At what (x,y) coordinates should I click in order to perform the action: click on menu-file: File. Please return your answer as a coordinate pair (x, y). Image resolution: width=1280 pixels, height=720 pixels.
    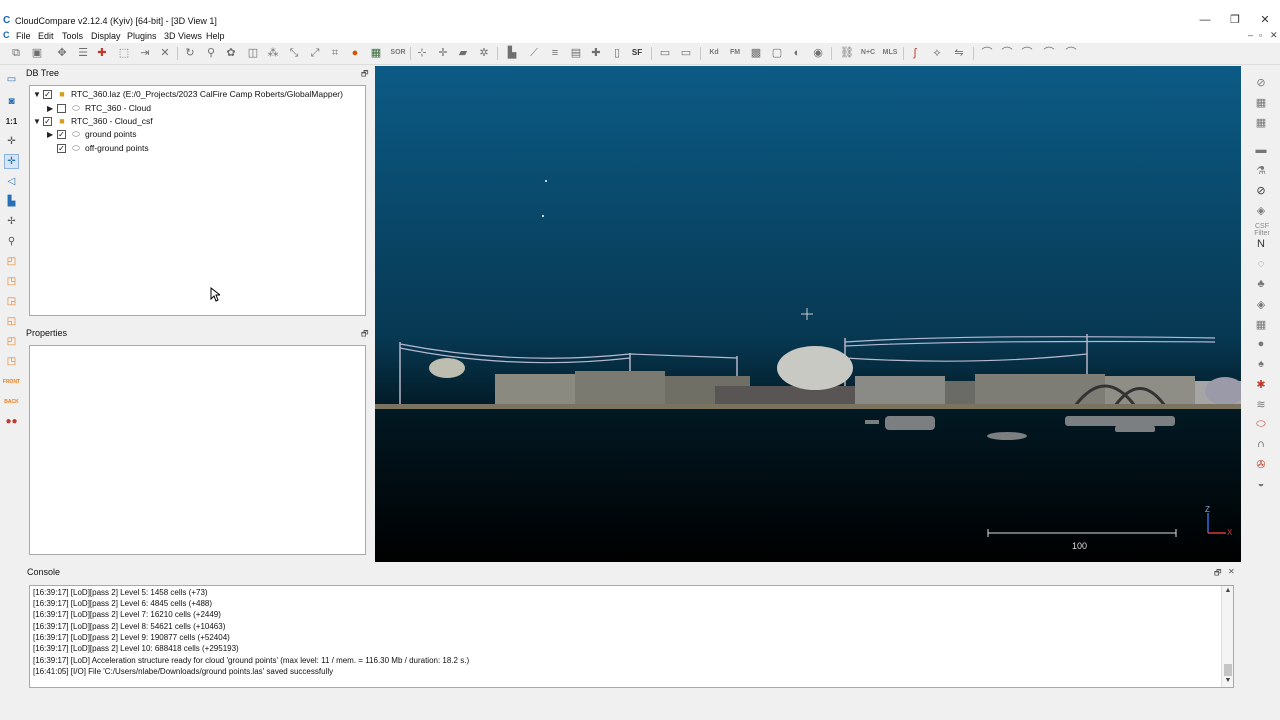
    Looking at the image, I should click on (23, 36).